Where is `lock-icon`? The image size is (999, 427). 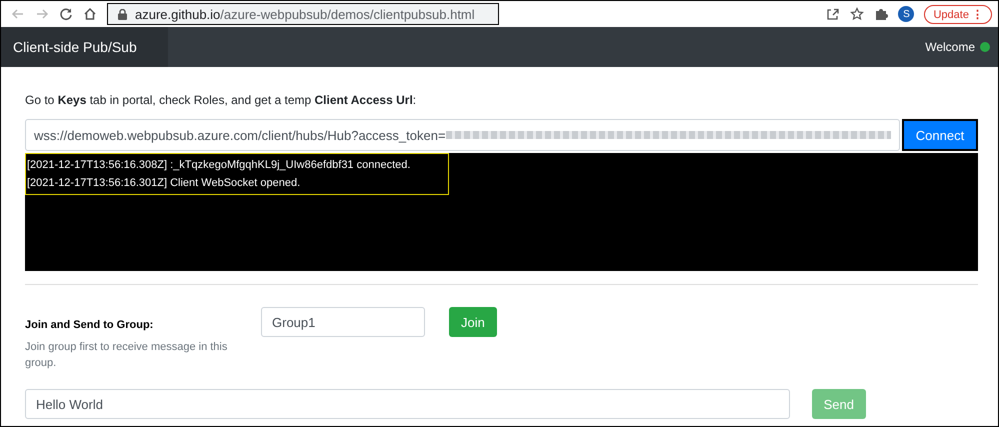 lock-icon is located at coordinates (122, 14).